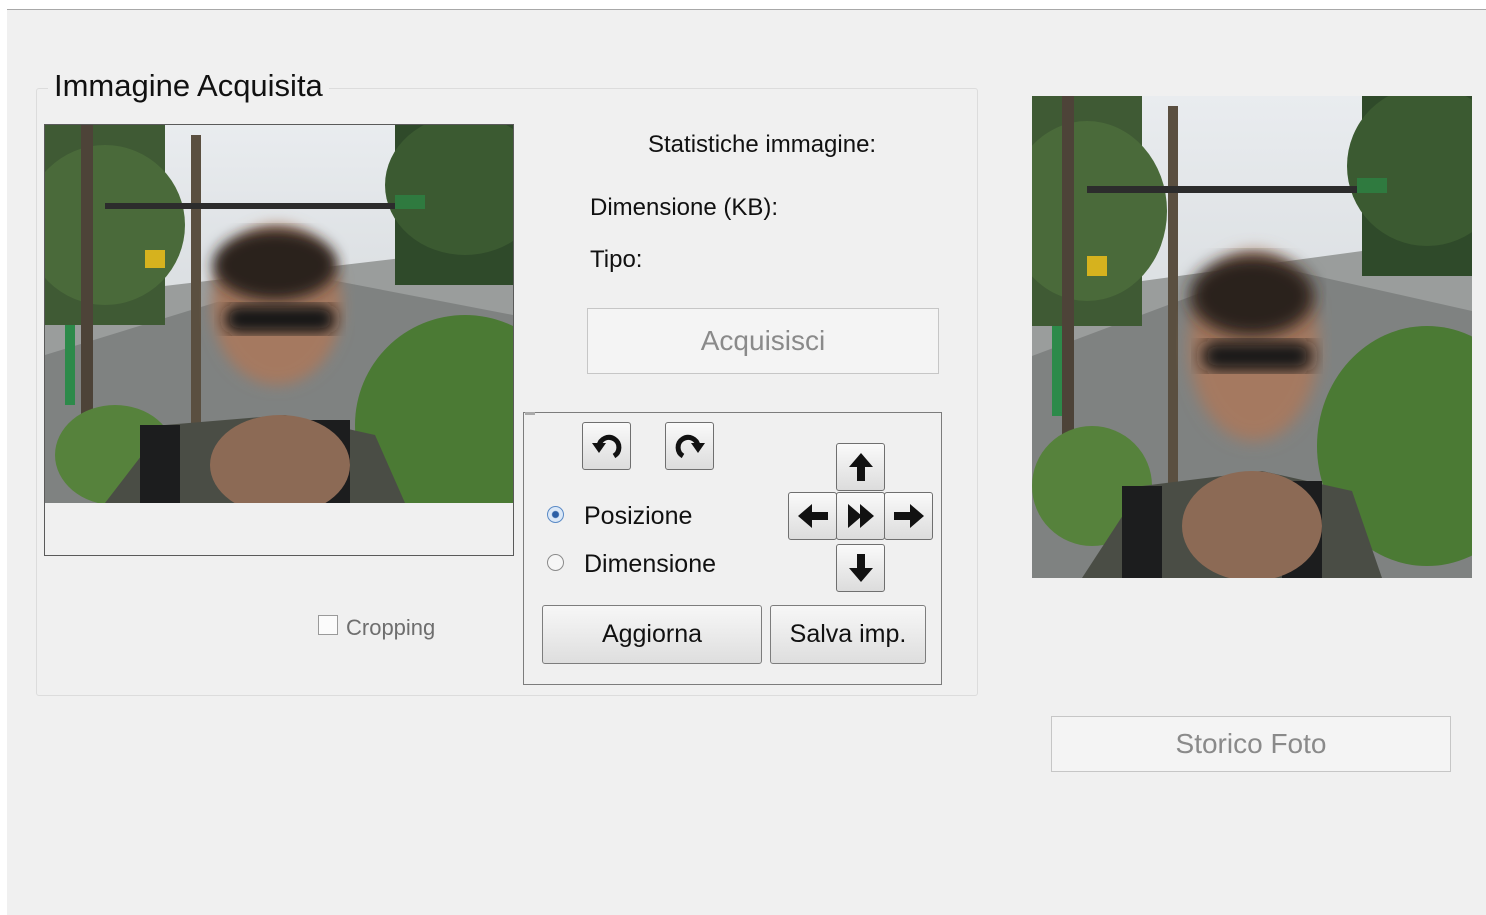 This screenshot has height=915, width=1486. I want to click on arrow-right-icon, so click(908, 516).